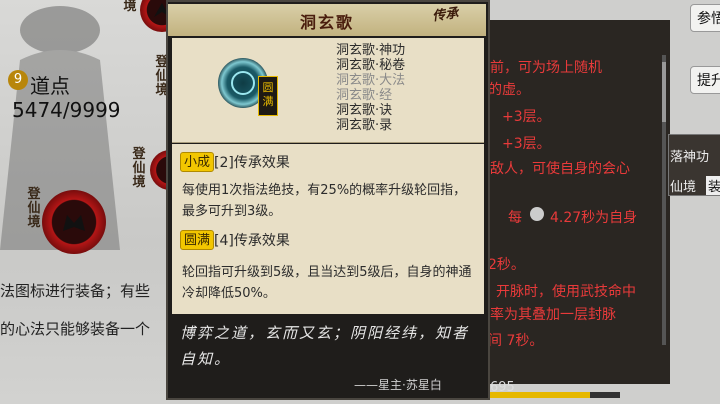 The height and width of the screenshot is (404, 720). Describe the element at coordinates (364, 125) in the screenshot. I see `skill-item: 洞玄歌·录` at that location.